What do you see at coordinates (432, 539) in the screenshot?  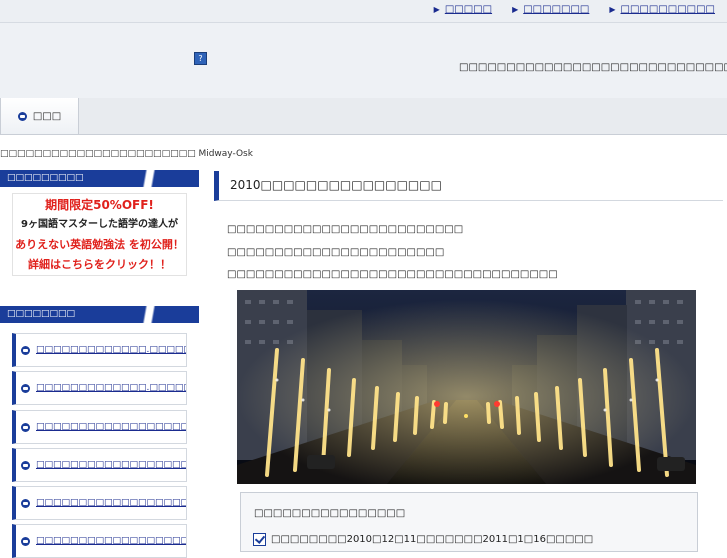 I see `event-date-text: □□□□□□□□2010□12□11□□□□□□□2011□1□16□□□□□` at bounding box center [432, 539].